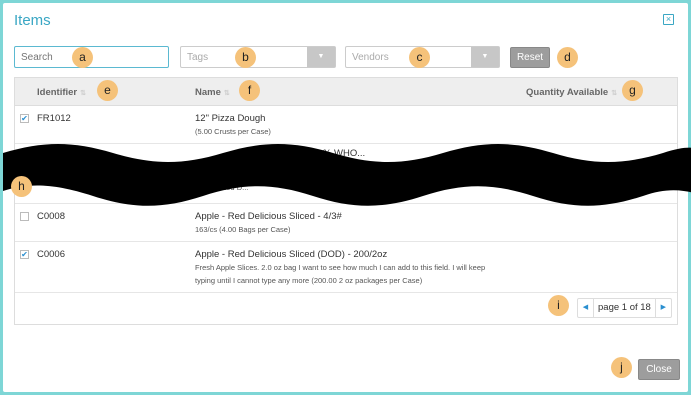  I want to click on callout-marker: h, so click(21, 186).